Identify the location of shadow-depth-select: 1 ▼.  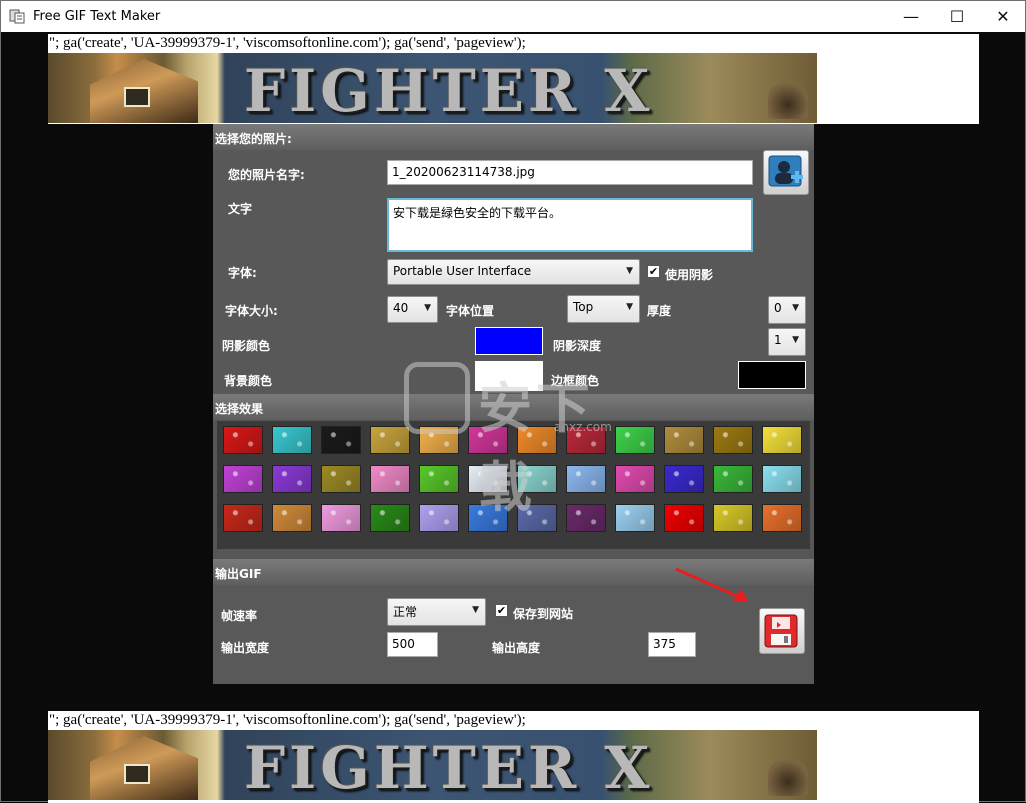
(787, 342).